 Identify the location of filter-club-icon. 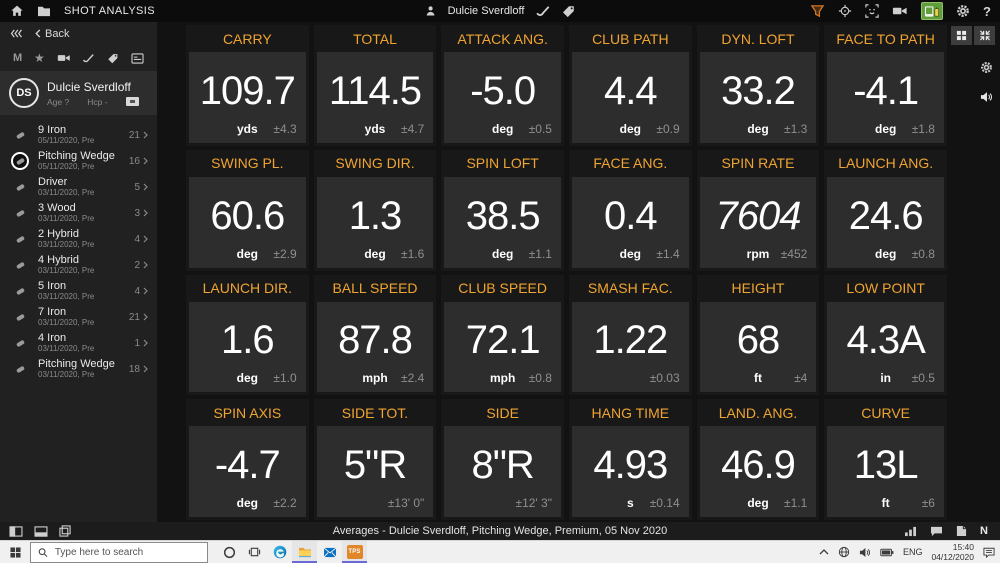
(88, 58).